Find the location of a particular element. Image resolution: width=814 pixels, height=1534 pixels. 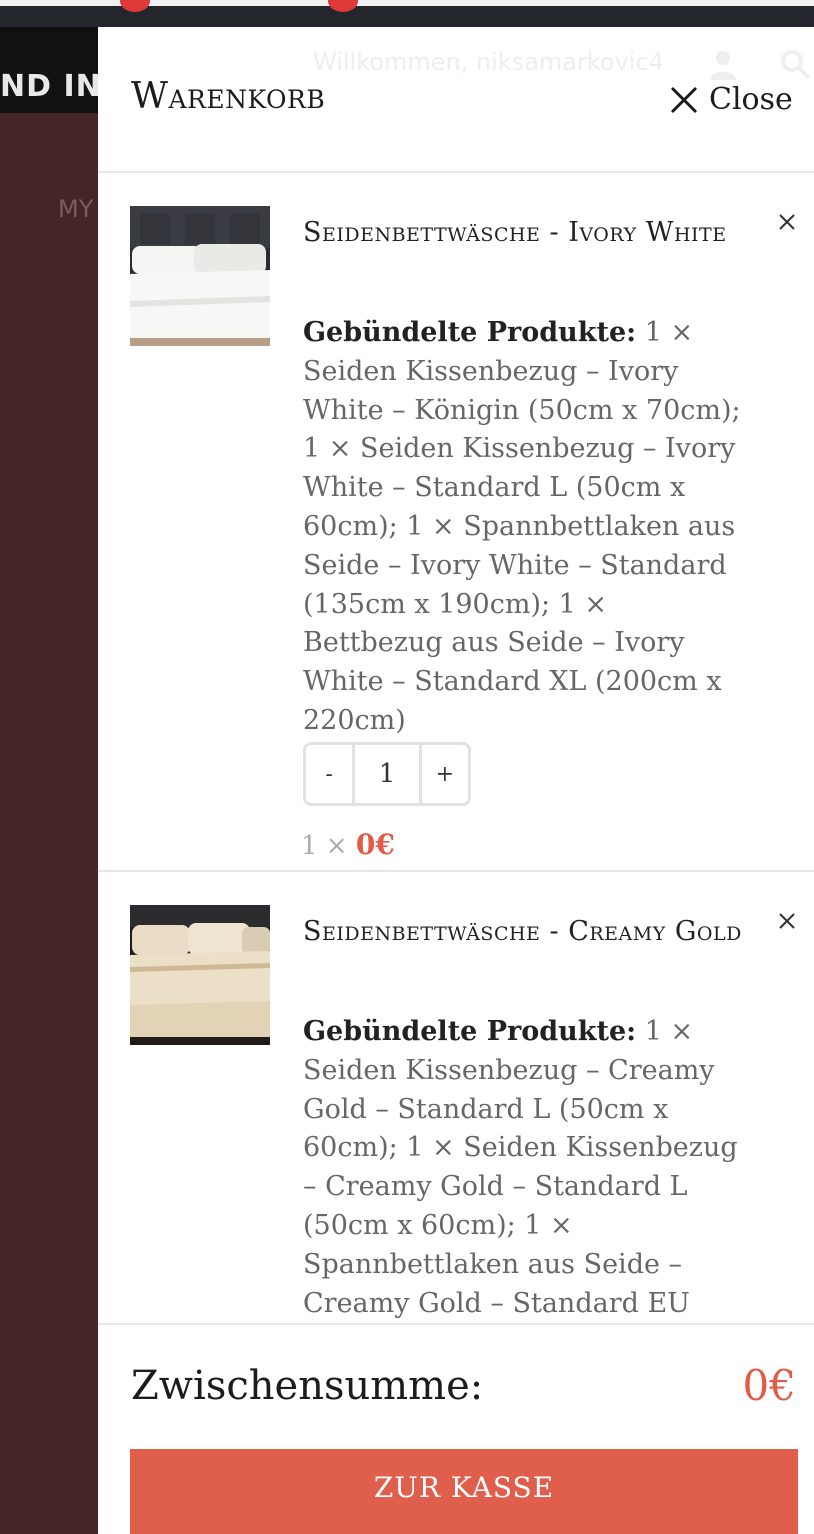

item-price: 1 × 0€ is located at coordinates (348, 844).